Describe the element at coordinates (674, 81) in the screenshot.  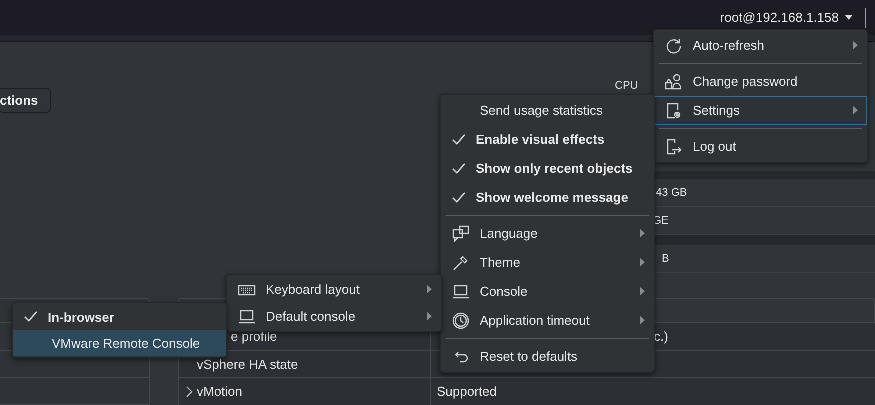
I see `lock-user-icon` at that location.